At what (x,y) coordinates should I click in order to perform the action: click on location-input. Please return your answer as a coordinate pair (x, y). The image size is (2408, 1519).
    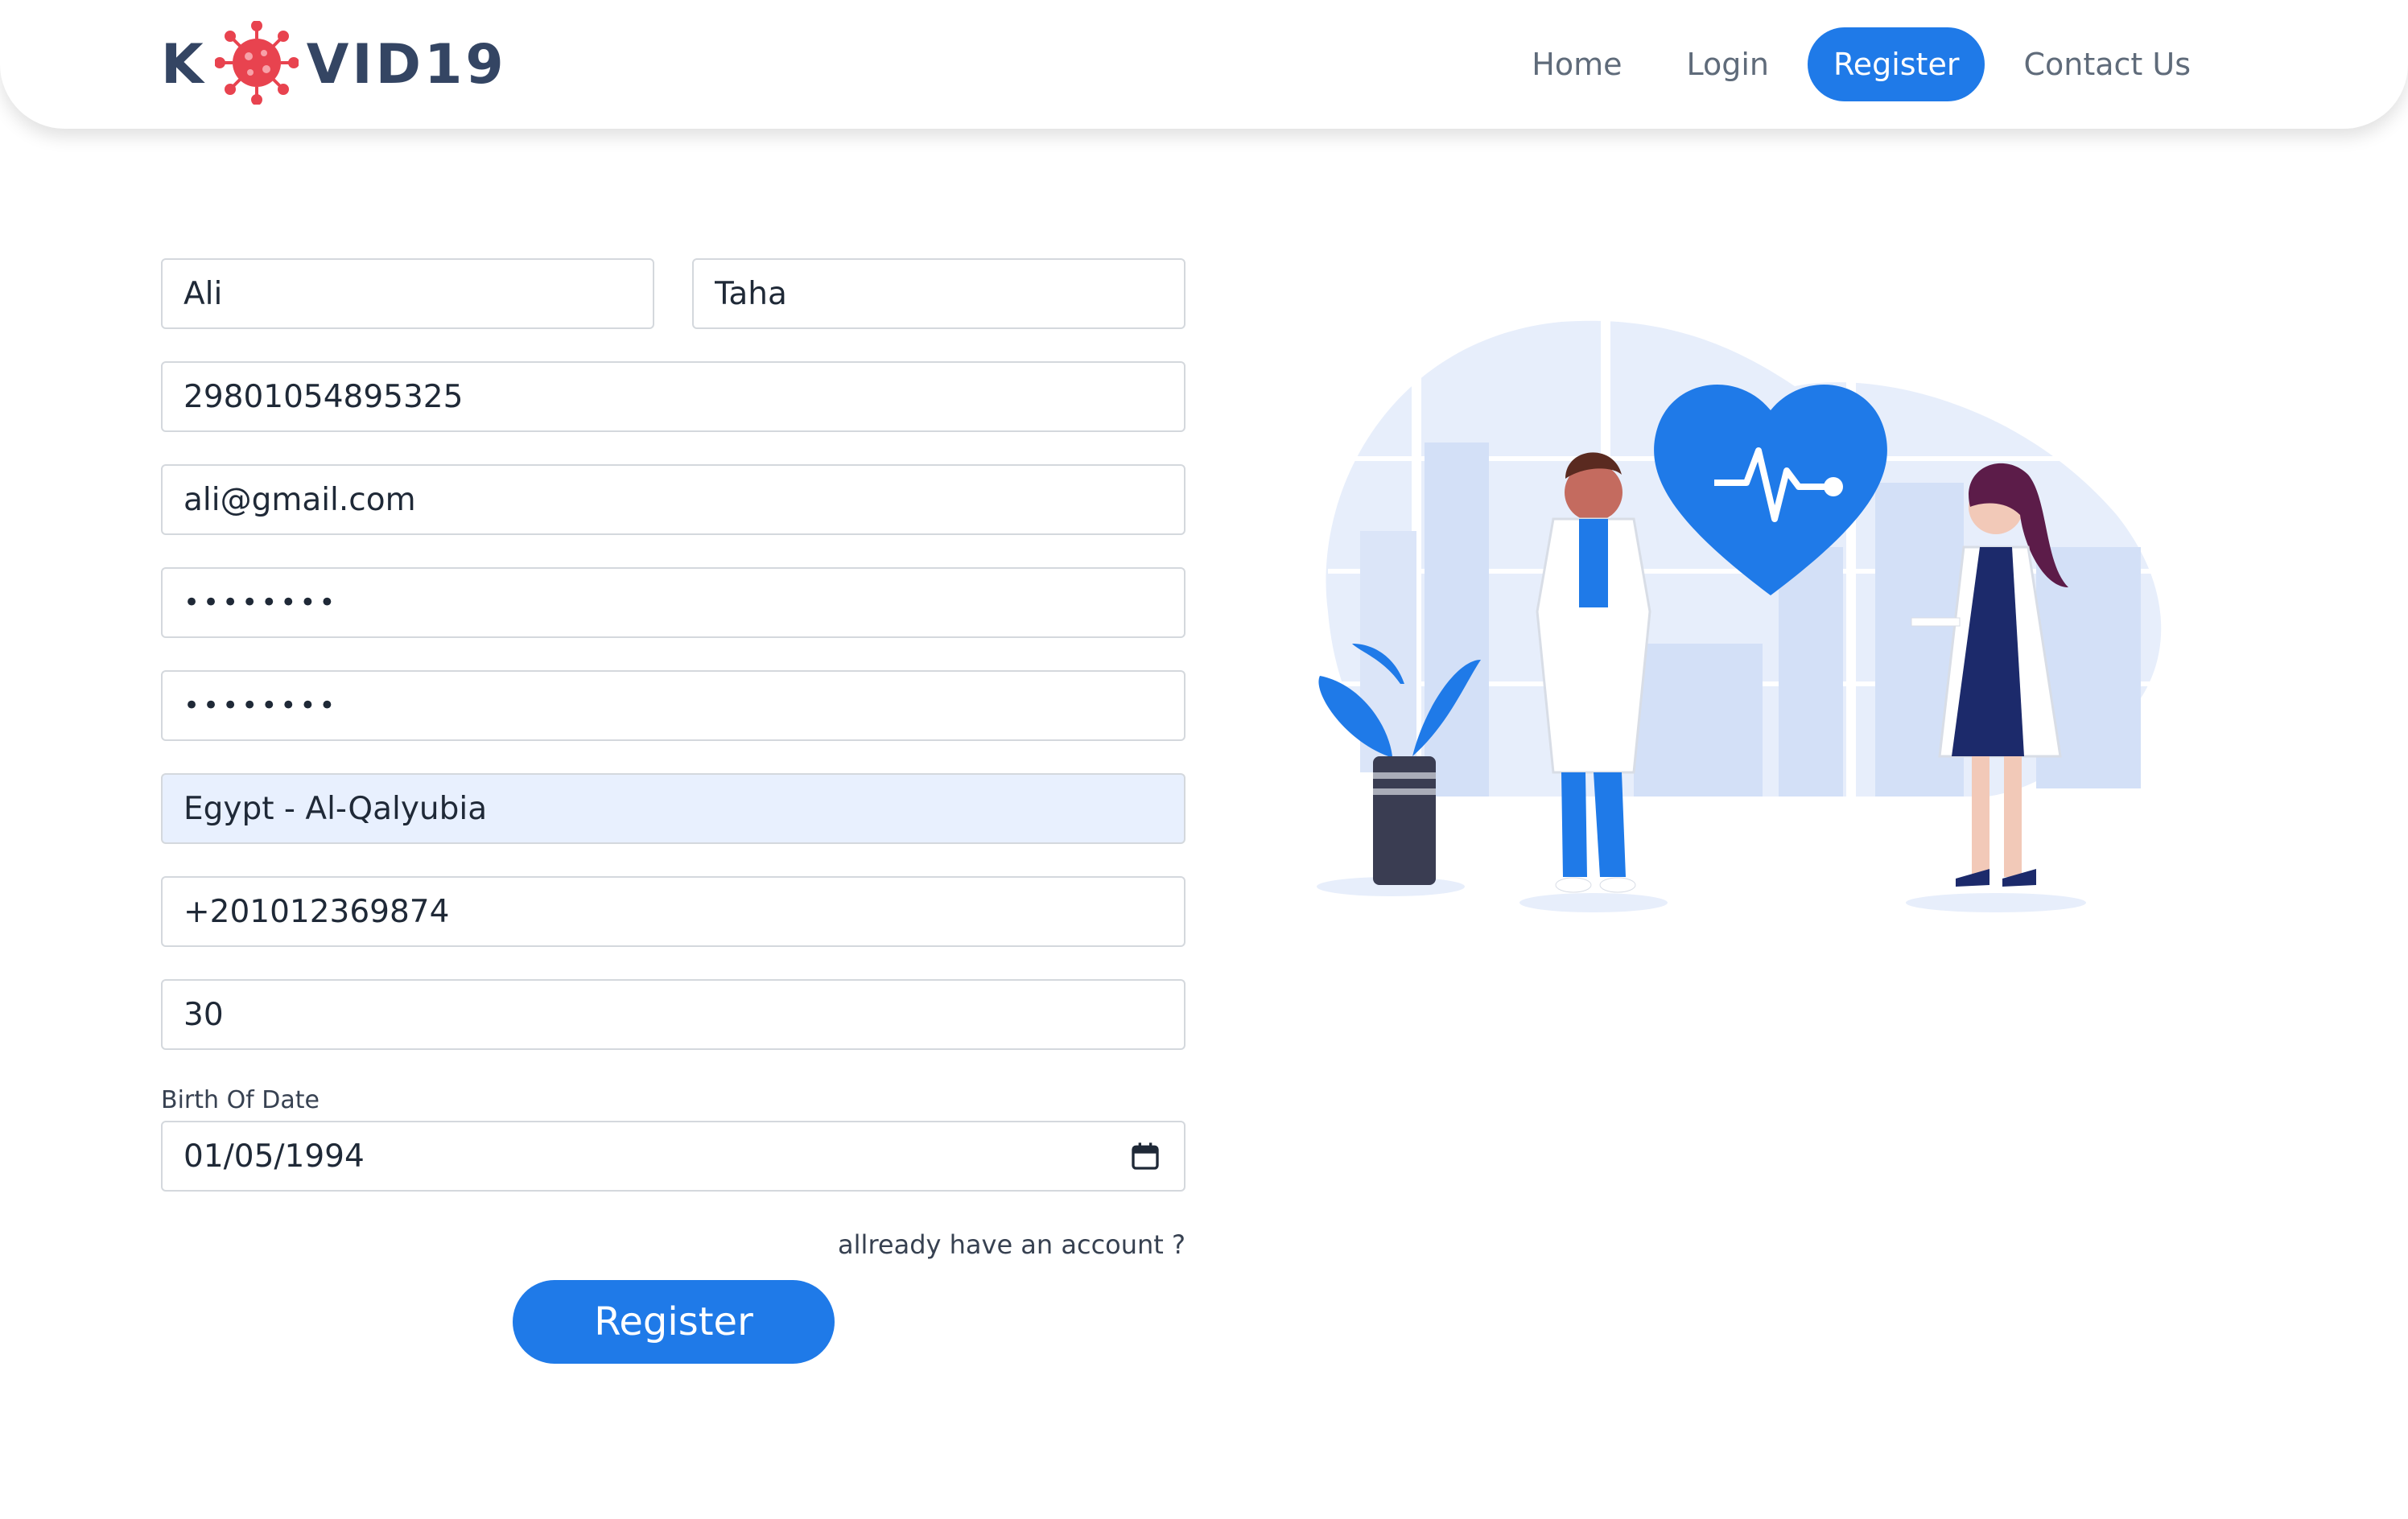
    Looking at the image, I should click on (673, 808).